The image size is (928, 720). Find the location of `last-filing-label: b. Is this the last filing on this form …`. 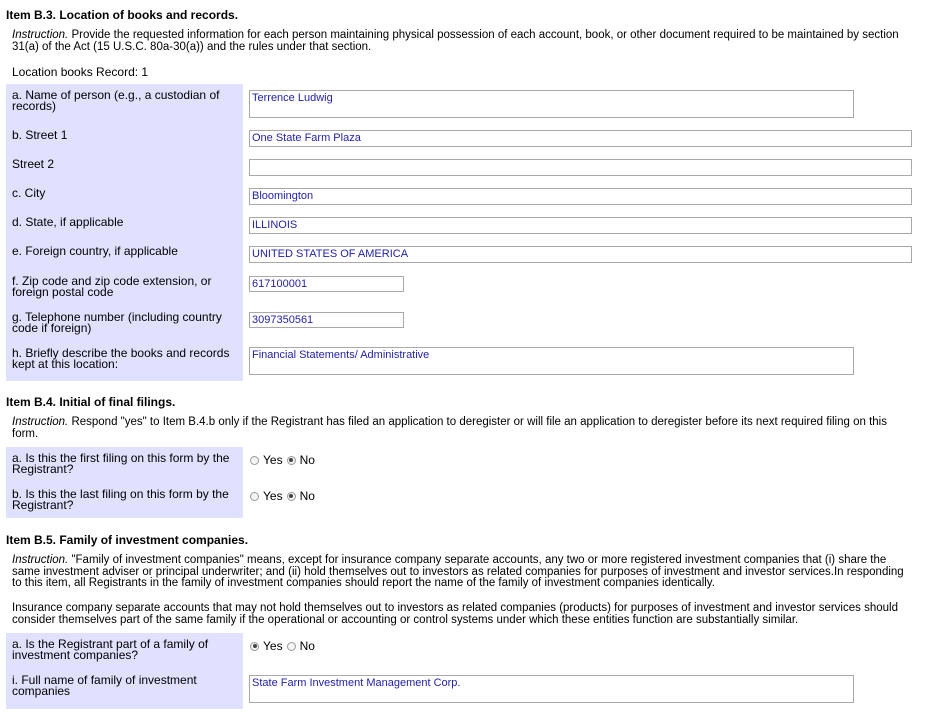

last-filing-label: b. Is this the last filing on this form … is located at coordinates (120, 499).